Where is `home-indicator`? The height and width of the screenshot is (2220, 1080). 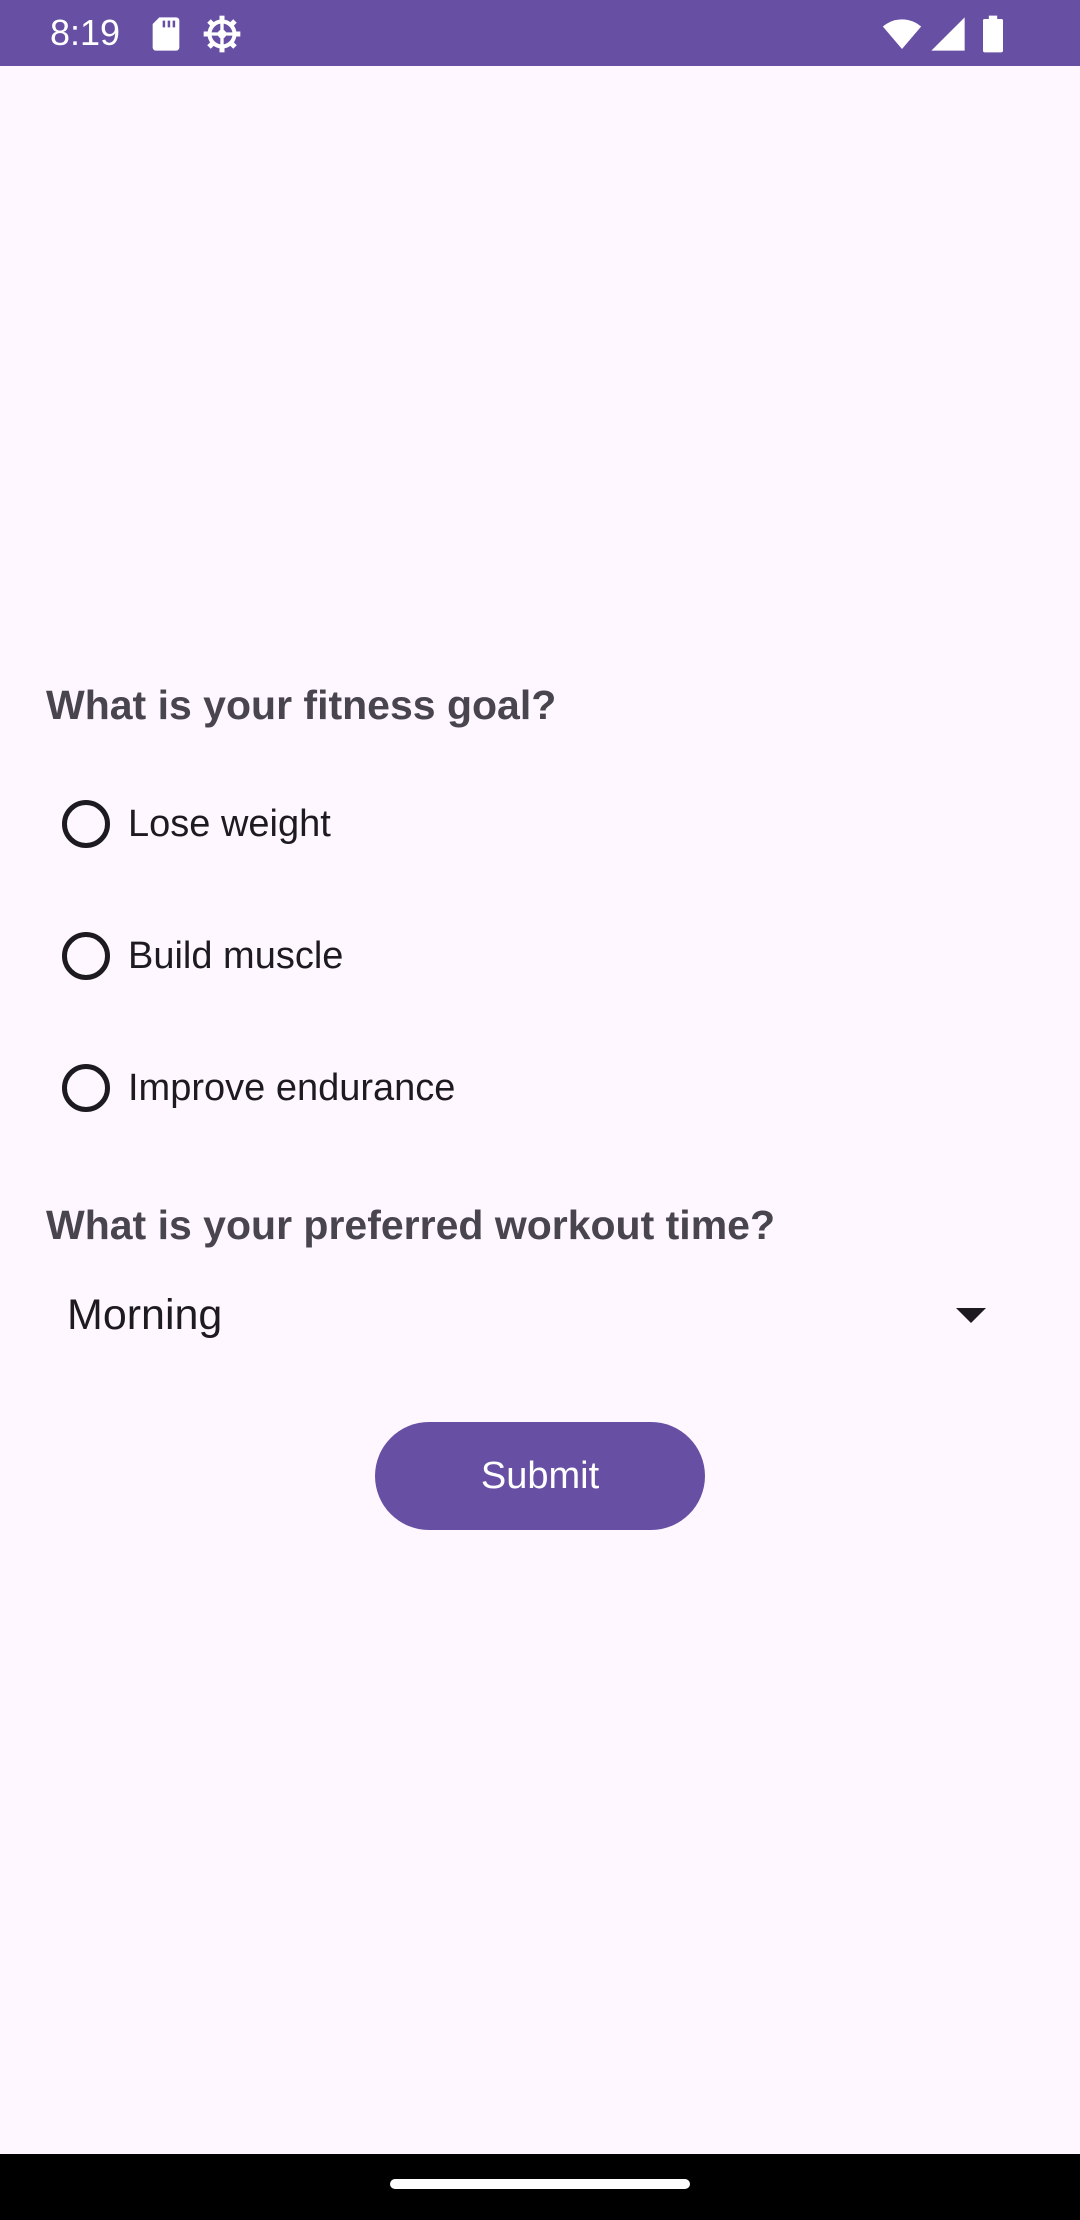
home-indicator is located at coordinates (540, 2184).